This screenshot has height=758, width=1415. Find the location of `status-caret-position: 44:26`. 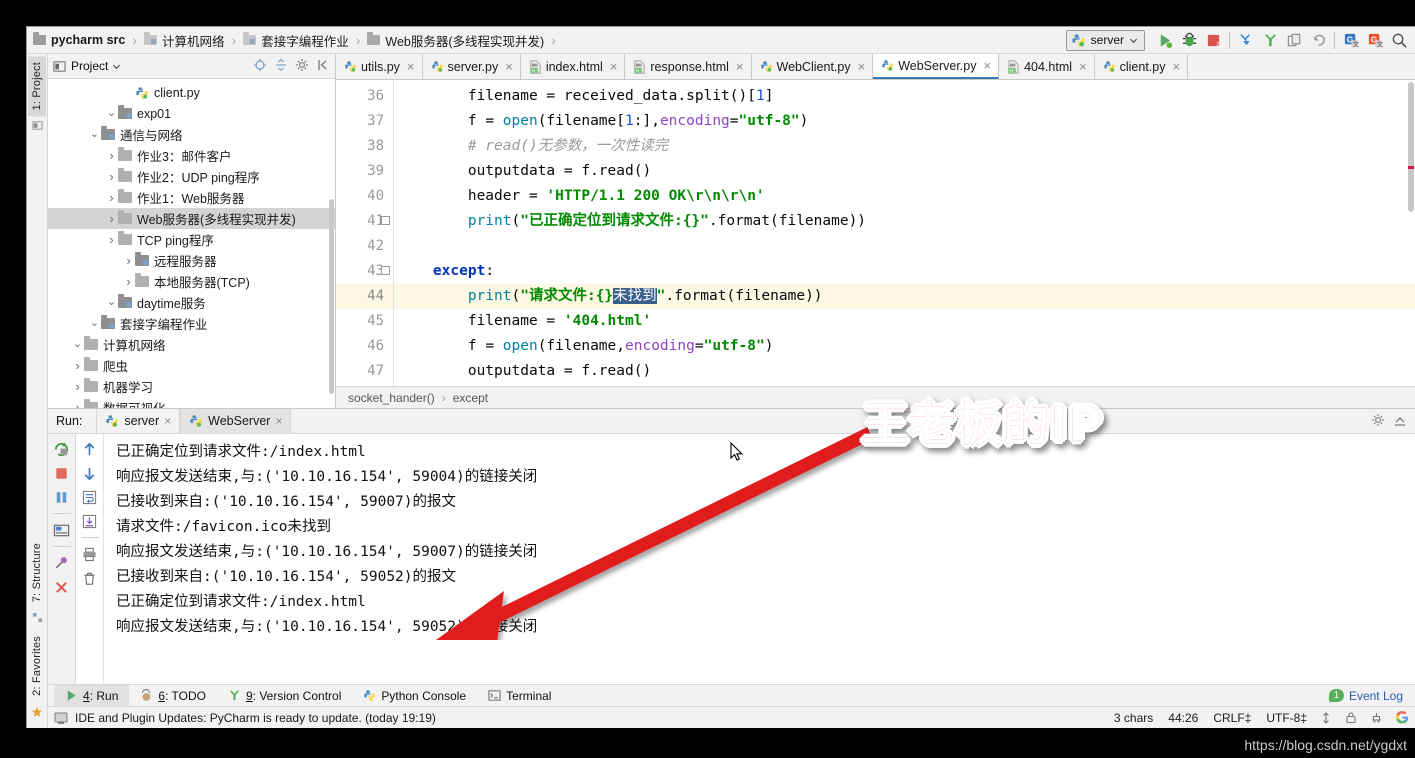

status-caret-position: 44:26 is located at coordinates (1183, 718).